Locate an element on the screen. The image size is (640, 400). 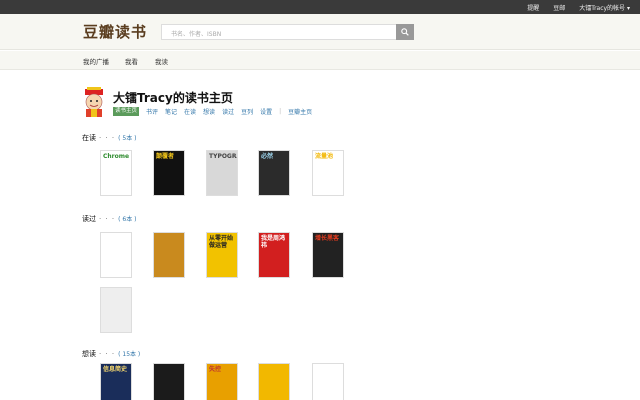
book-cover-title: 必然 is located at coordinates (267, 156).